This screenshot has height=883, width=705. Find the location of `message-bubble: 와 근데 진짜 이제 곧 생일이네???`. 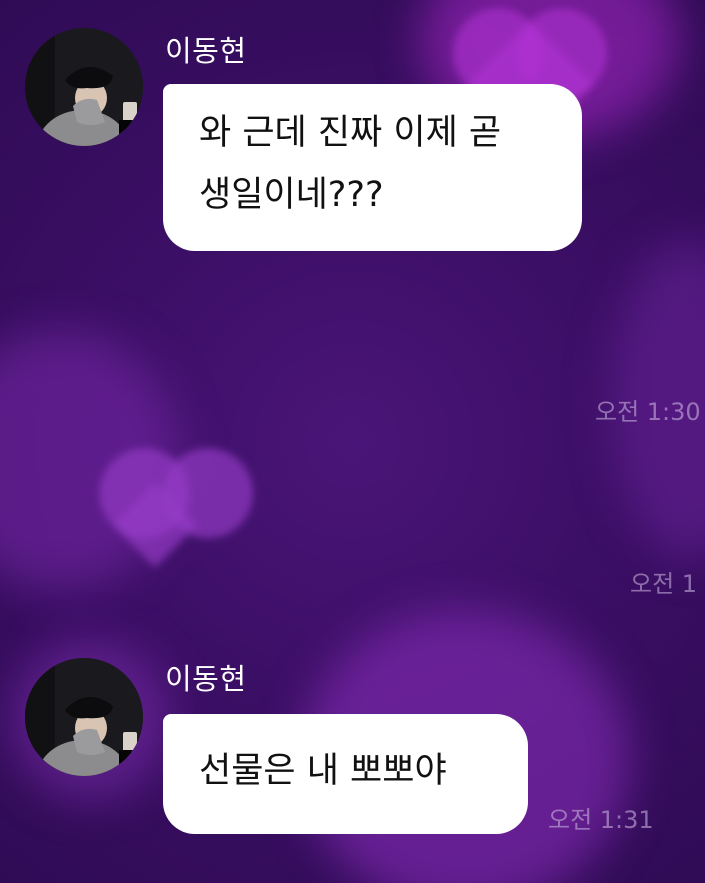

message-bubble: 와 근데 진짜 이제 곧 생일이네??? is located at coordinates (372, 167).